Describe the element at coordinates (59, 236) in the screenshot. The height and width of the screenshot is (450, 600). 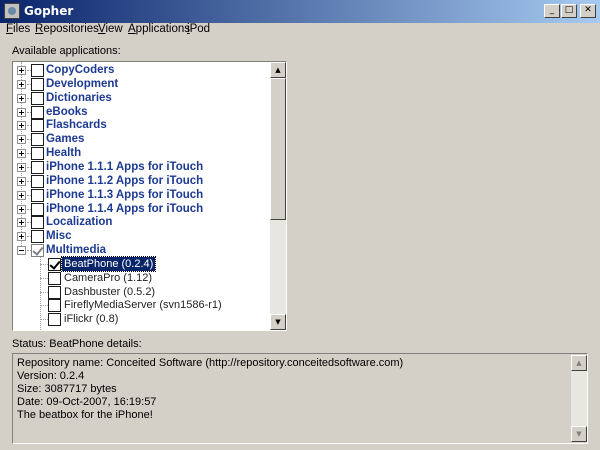
I see `category-label: Misc` at that location.